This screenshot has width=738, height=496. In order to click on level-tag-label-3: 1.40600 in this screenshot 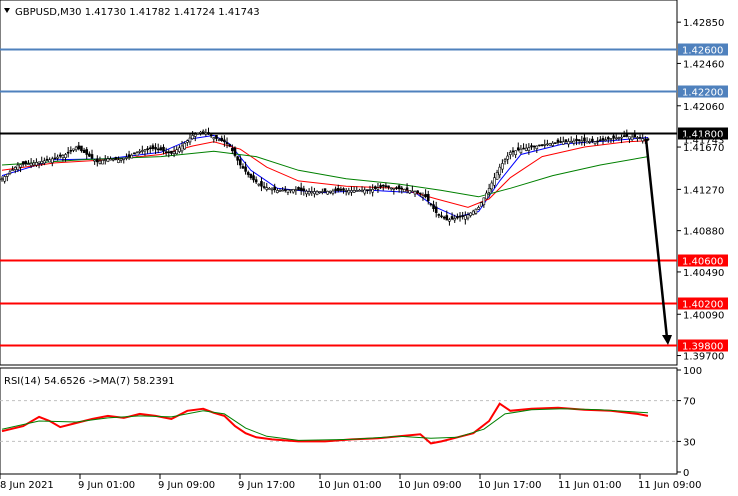, I will do `click(702, 262)`.